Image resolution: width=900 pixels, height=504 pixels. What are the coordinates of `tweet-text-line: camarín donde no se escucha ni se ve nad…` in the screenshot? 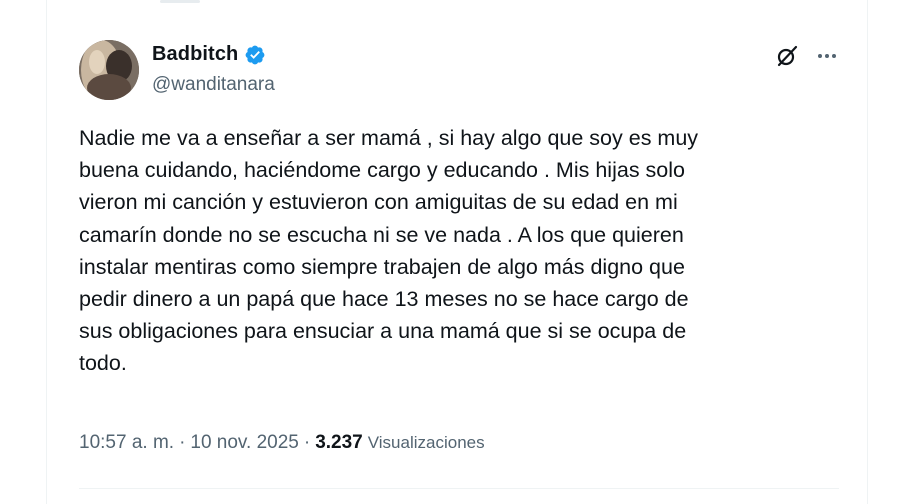 It's located at (381, 234).